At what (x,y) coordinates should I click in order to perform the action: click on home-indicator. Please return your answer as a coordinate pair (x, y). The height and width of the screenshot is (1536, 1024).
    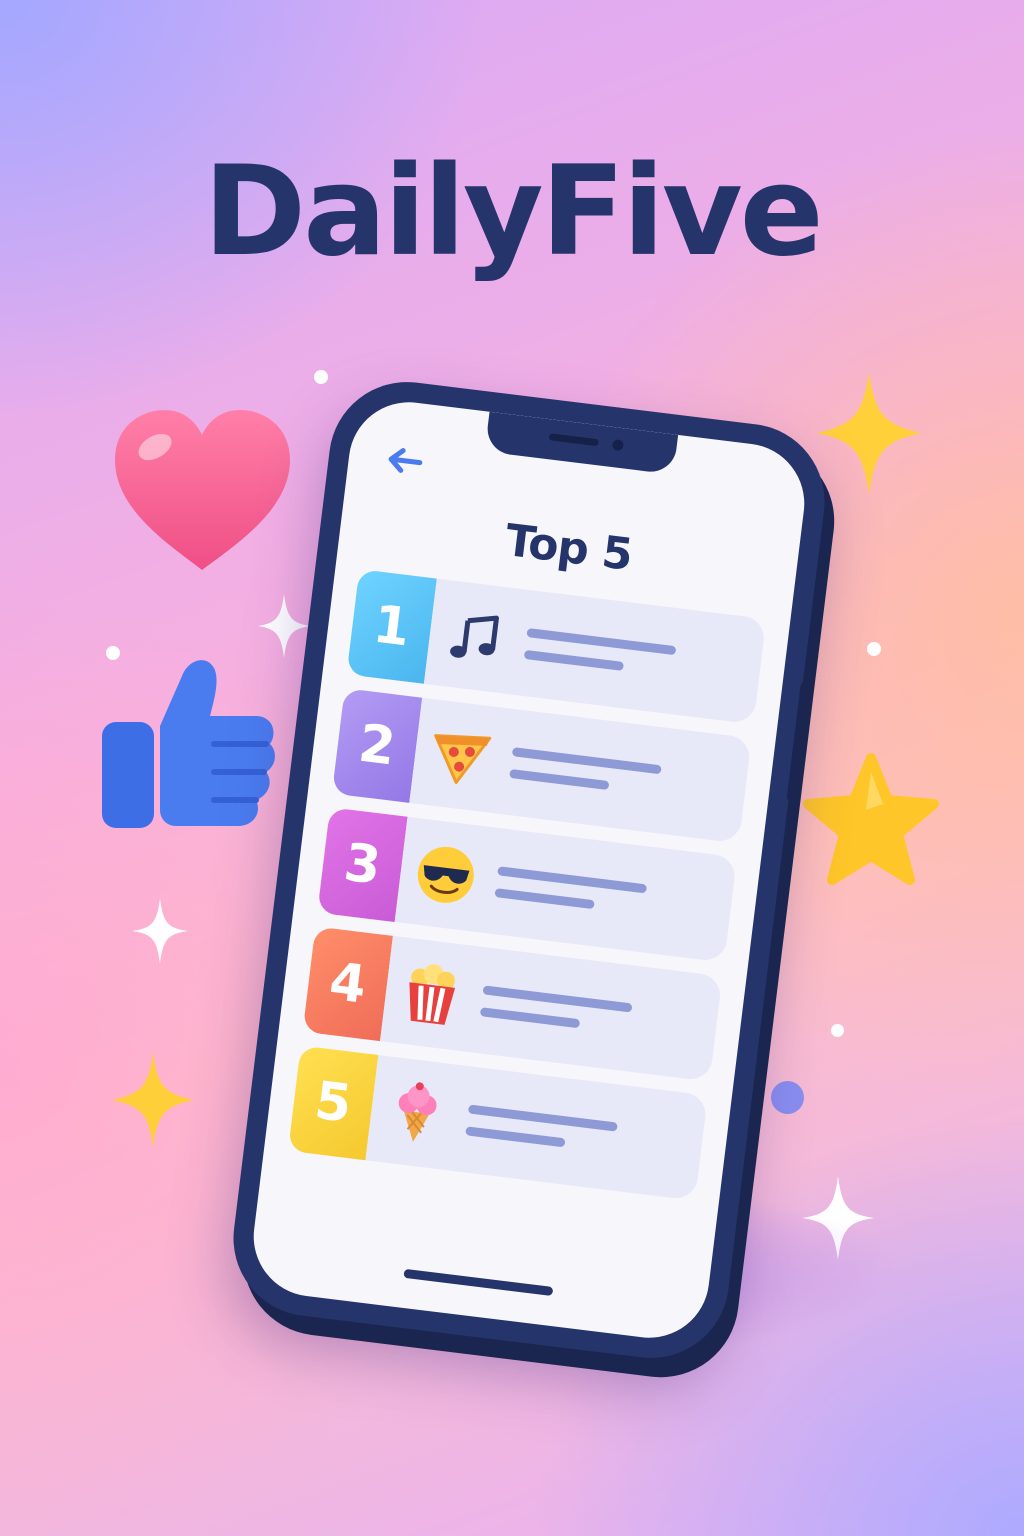
    Looking at the image, I should click on (478, 1282).